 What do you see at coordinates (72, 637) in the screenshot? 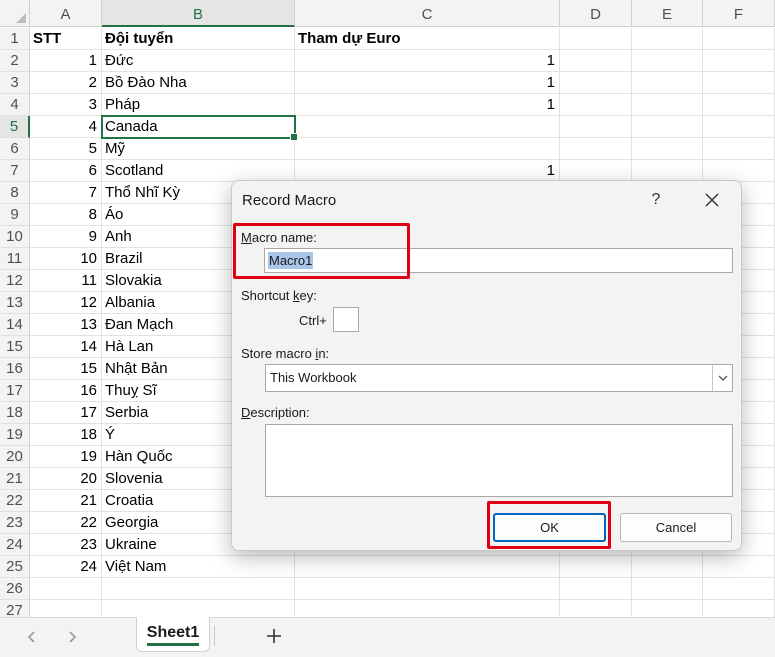
I see `chevron-right-icon` at bounding box center [72, 637].